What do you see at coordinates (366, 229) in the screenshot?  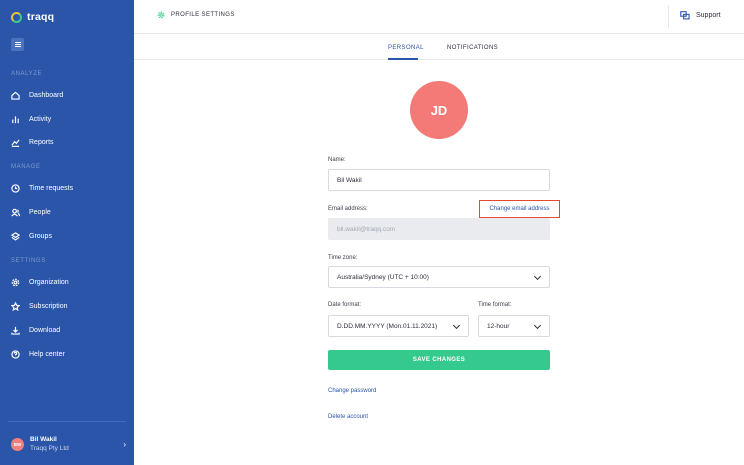 I see `email-value: bil.wakil@traqq.com` at bounding box center [366, 229].